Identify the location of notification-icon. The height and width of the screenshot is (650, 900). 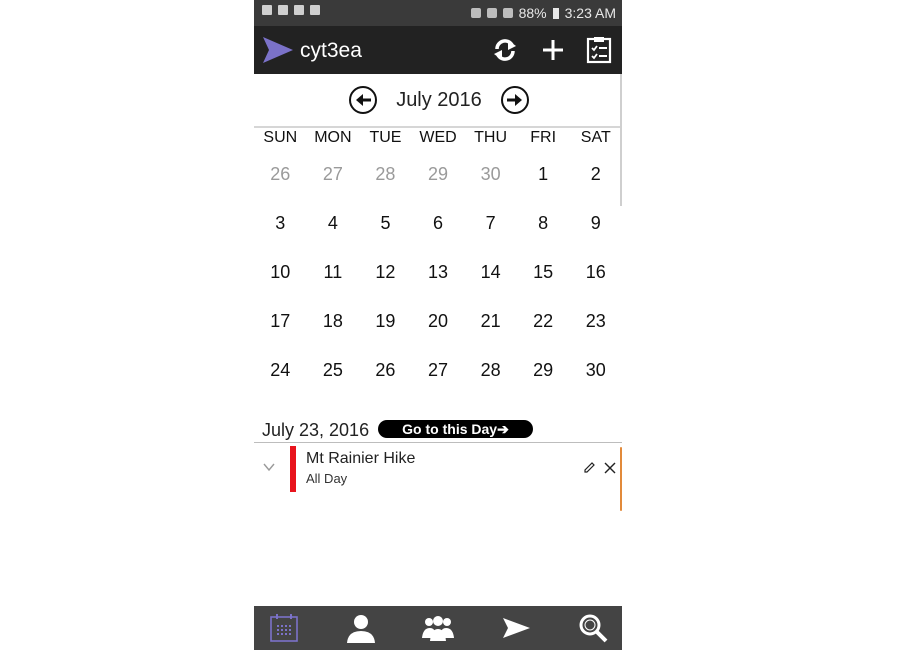
(267, 10).